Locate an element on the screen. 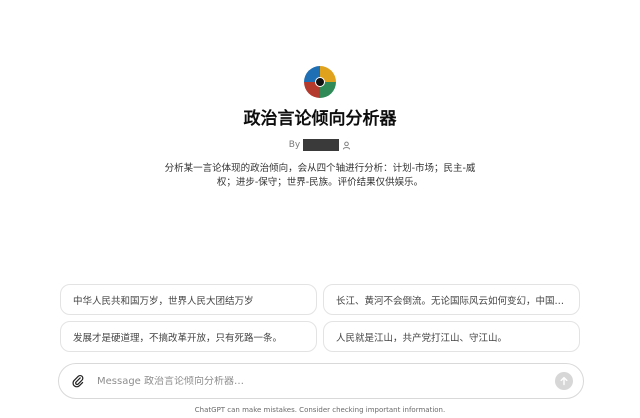 The height and width of the screenshot is (418, 640). arrow-up-icon is located at coordinates (564, 381).